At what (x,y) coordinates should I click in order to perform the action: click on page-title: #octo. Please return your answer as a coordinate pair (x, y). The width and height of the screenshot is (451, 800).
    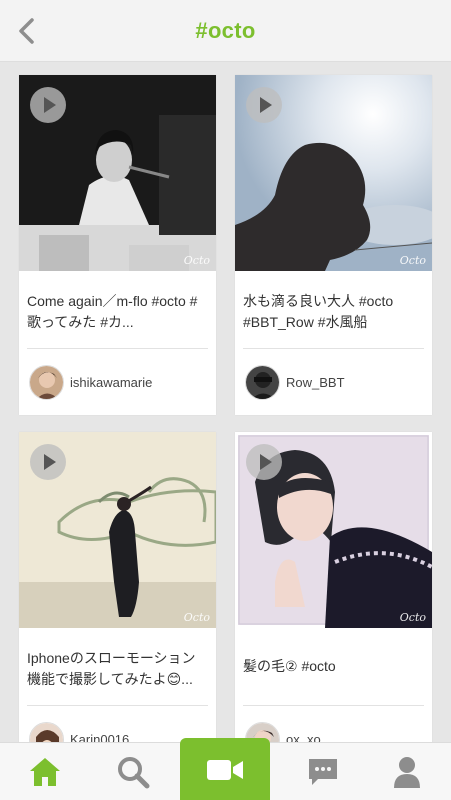
    Looking at the image, I should click on (225, 30).